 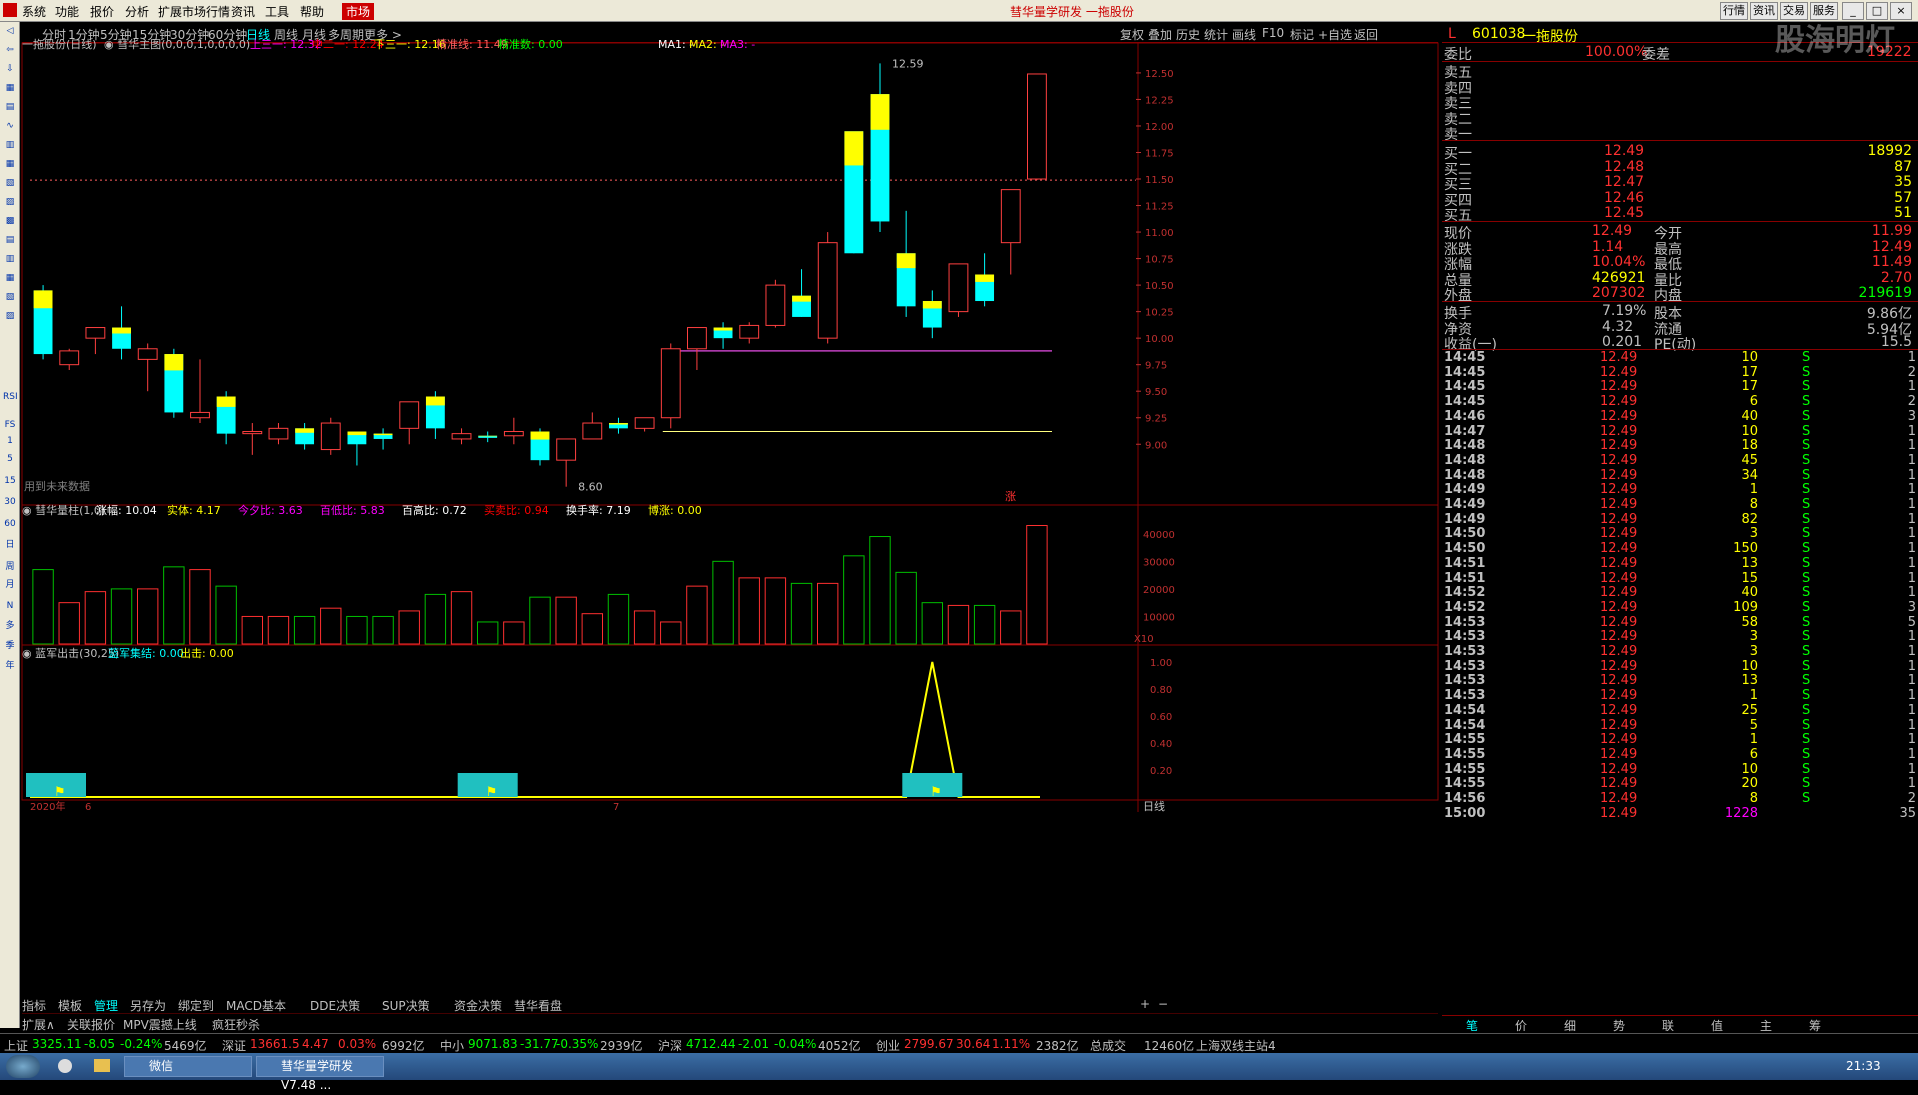 What do you see at coordinates (1159, 180) in the screenshot?
I see `y-tick-label: 11.50` at bounding box center [1159, 180].